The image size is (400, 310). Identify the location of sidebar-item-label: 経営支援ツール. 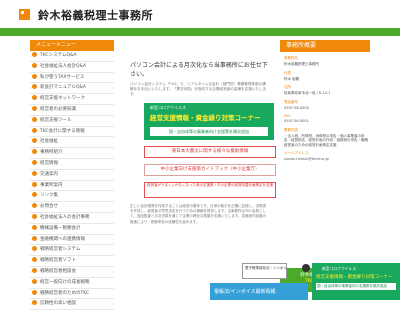
(56, 120).